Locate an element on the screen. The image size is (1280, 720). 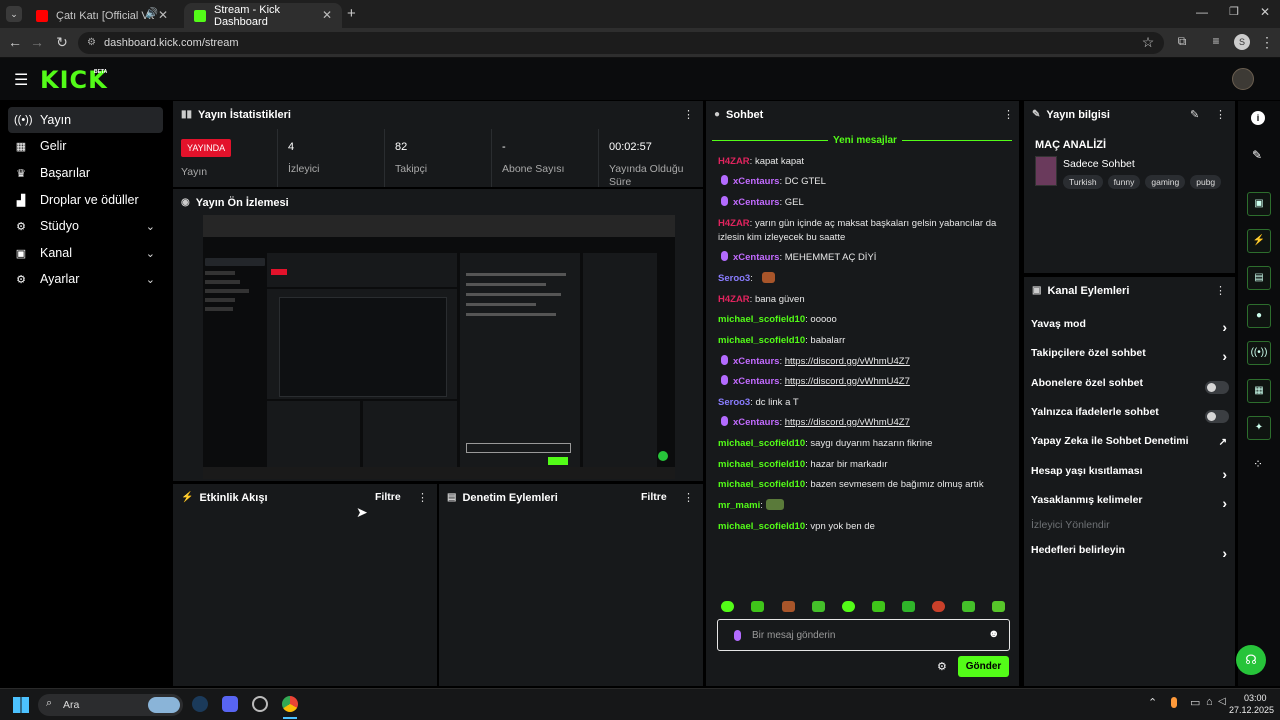
stream-preview-video is located at coordinates (439, 347).